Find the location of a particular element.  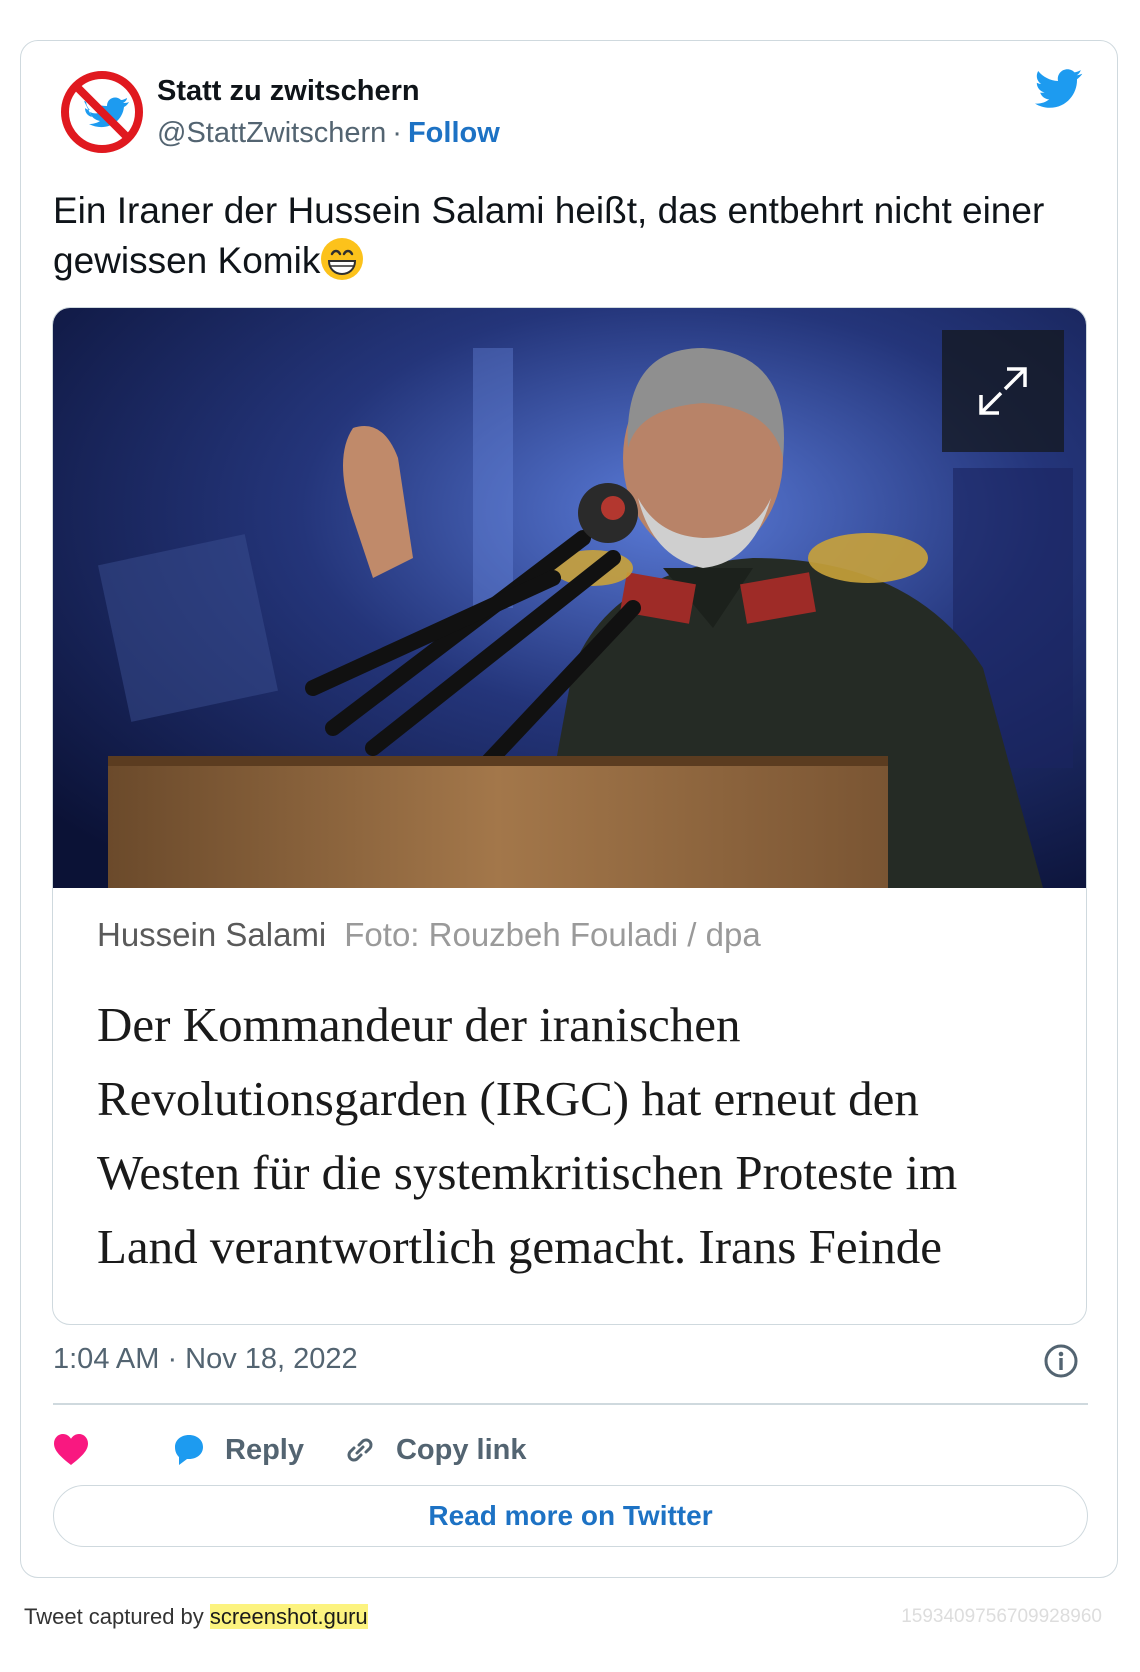

link-icon is located at coordinates (360, 1450).